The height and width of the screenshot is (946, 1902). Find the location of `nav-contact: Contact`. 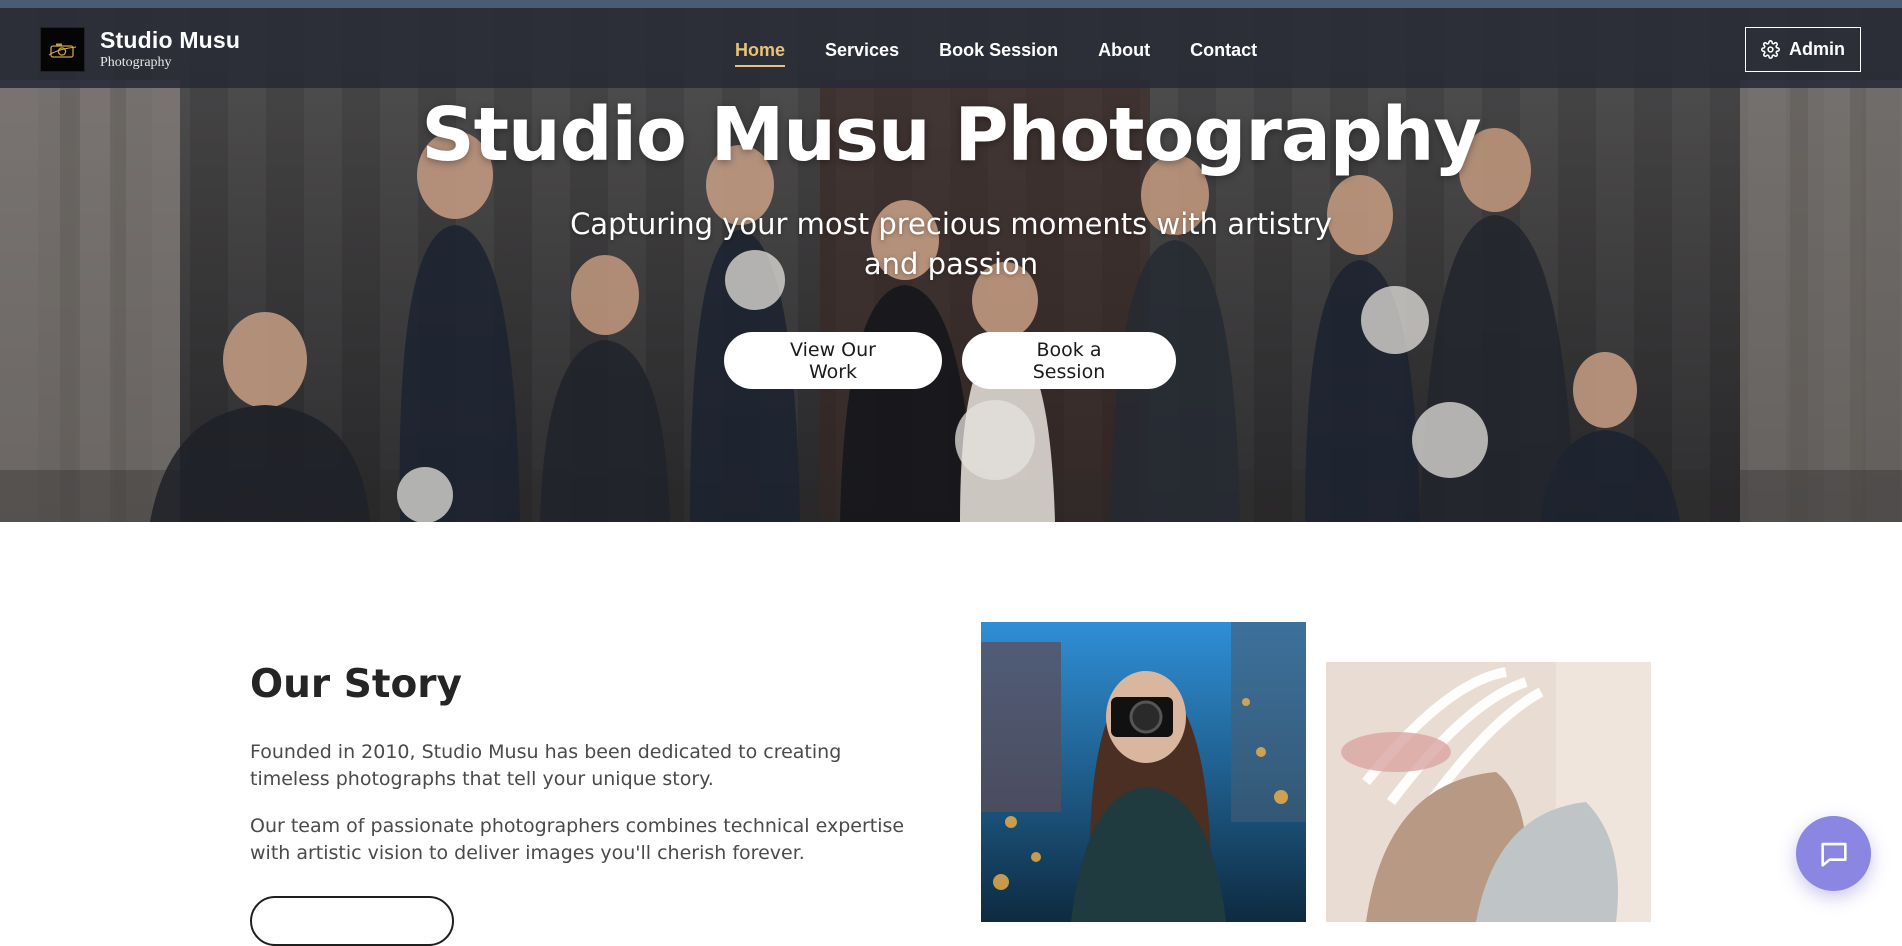

nav-contact: Contact is located at coordinates (1223, 53).